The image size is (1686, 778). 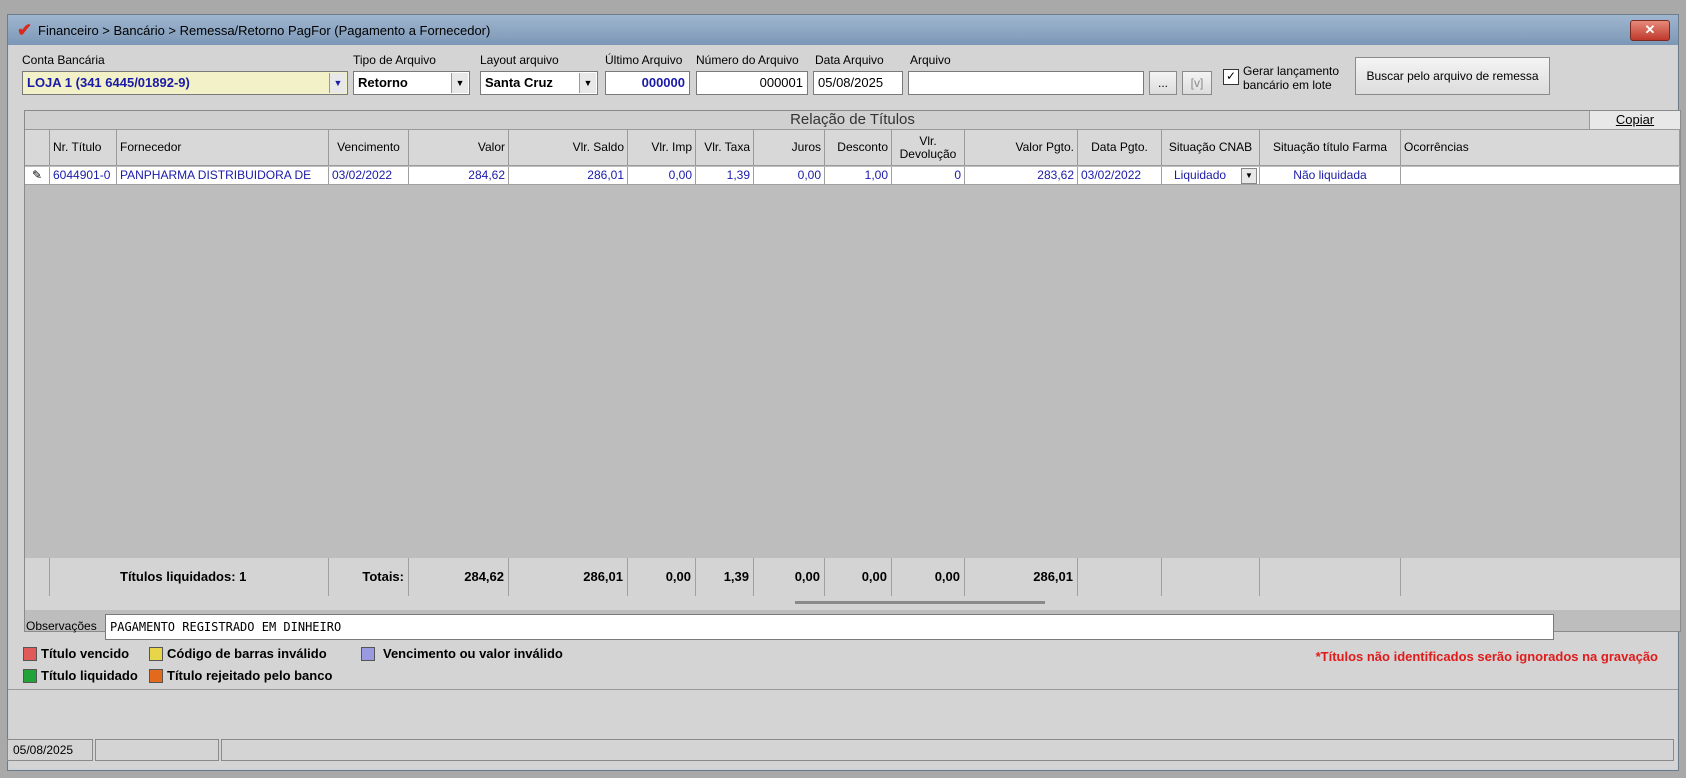 What do you see at coordinates (1634, 120) in the screenshot?
I see `copy-button: Copiar` at bounding box center [1634, 120].